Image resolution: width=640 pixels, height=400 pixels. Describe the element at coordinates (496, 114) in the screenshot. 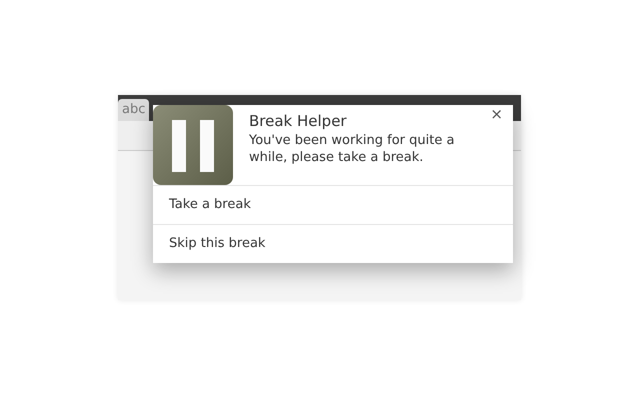

I see `close-button: ×` at that location.